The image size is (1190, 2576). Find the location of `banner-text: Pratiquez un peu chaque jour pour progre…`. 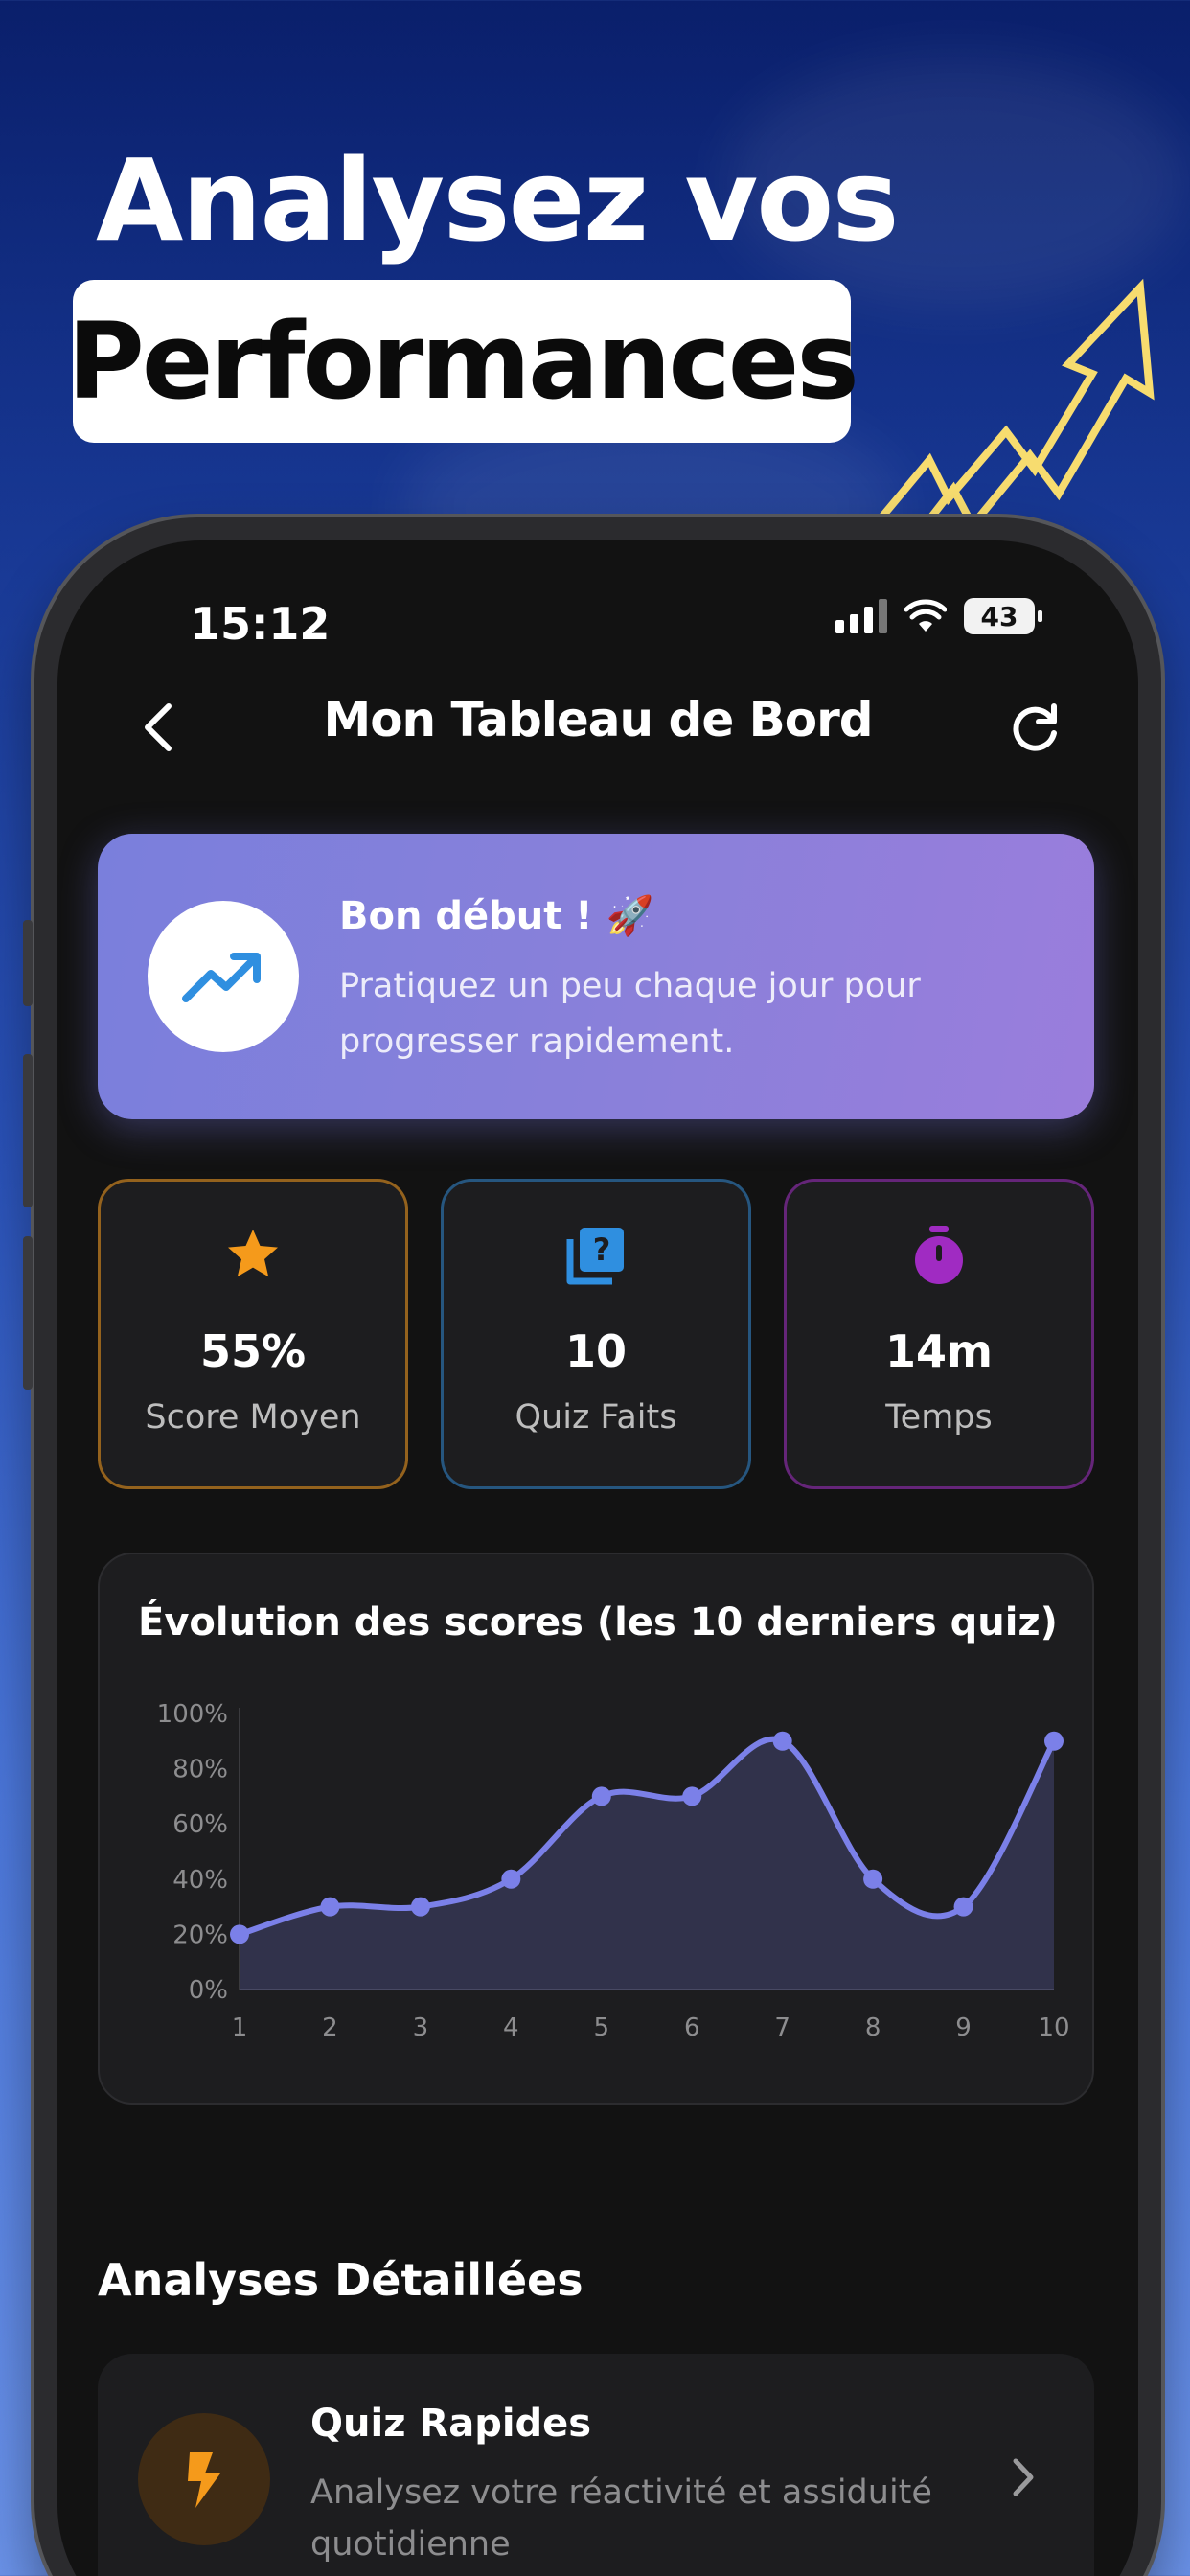

banner-text: Pratiquez un peu chaque jour pour progre… is located at coordinates (630, 1014).